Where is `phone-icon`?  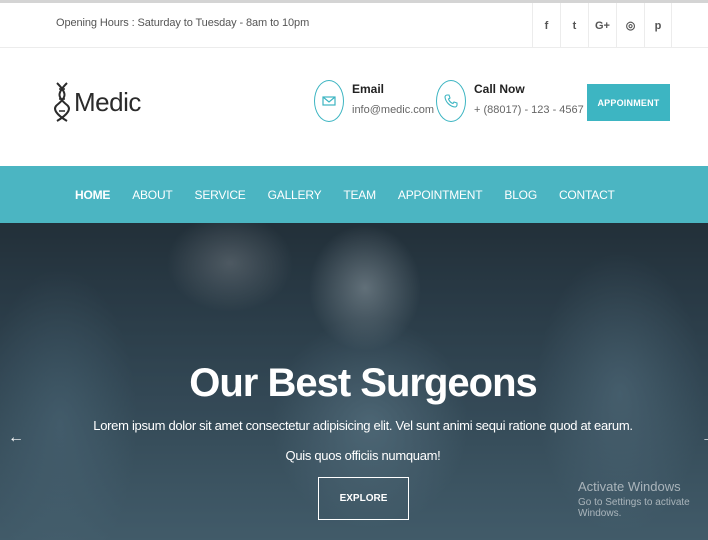
phone-icon is located at coordinates (451, 101).